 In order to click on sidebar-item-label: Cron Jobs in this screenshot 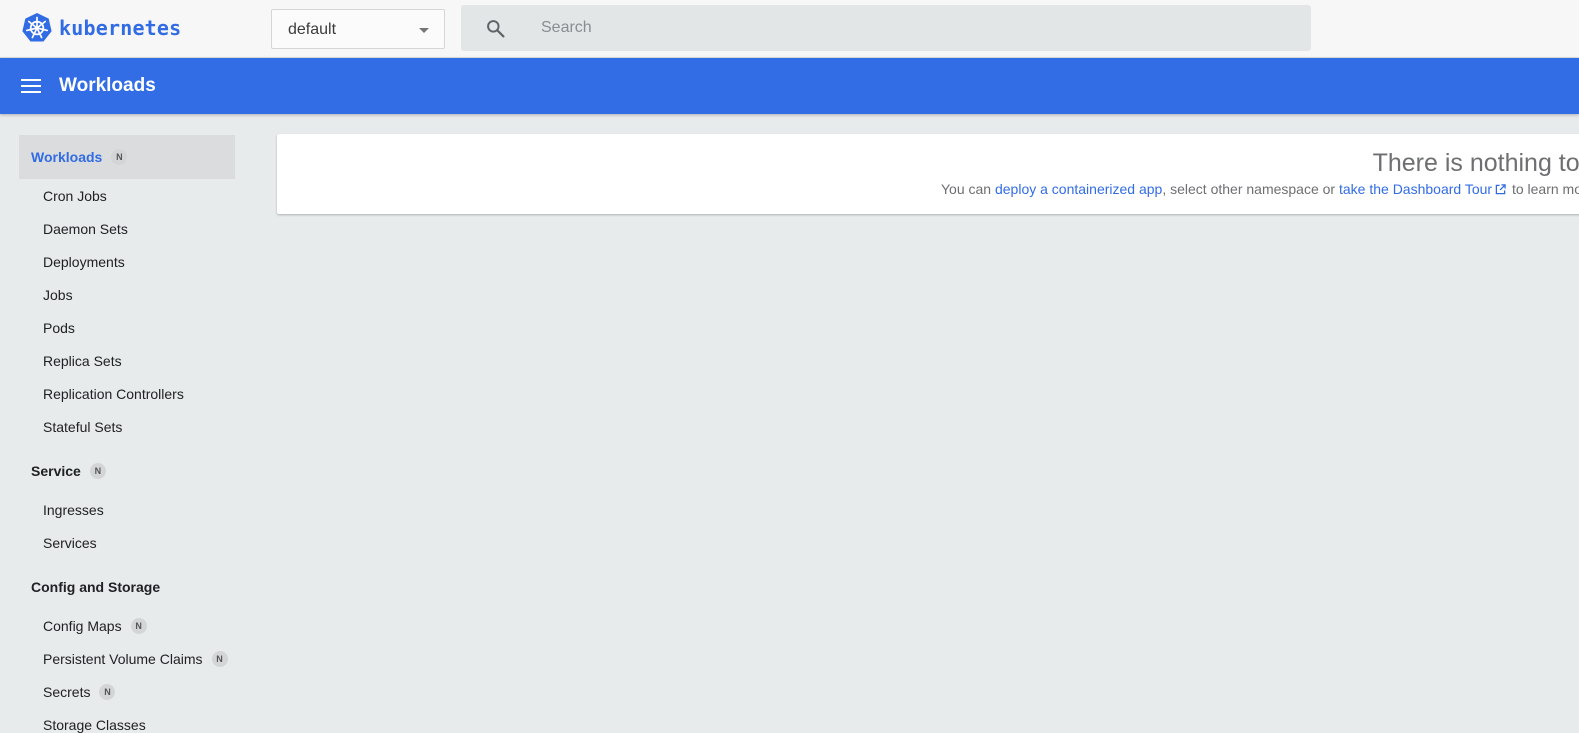, I will do `click(75, 195)`.